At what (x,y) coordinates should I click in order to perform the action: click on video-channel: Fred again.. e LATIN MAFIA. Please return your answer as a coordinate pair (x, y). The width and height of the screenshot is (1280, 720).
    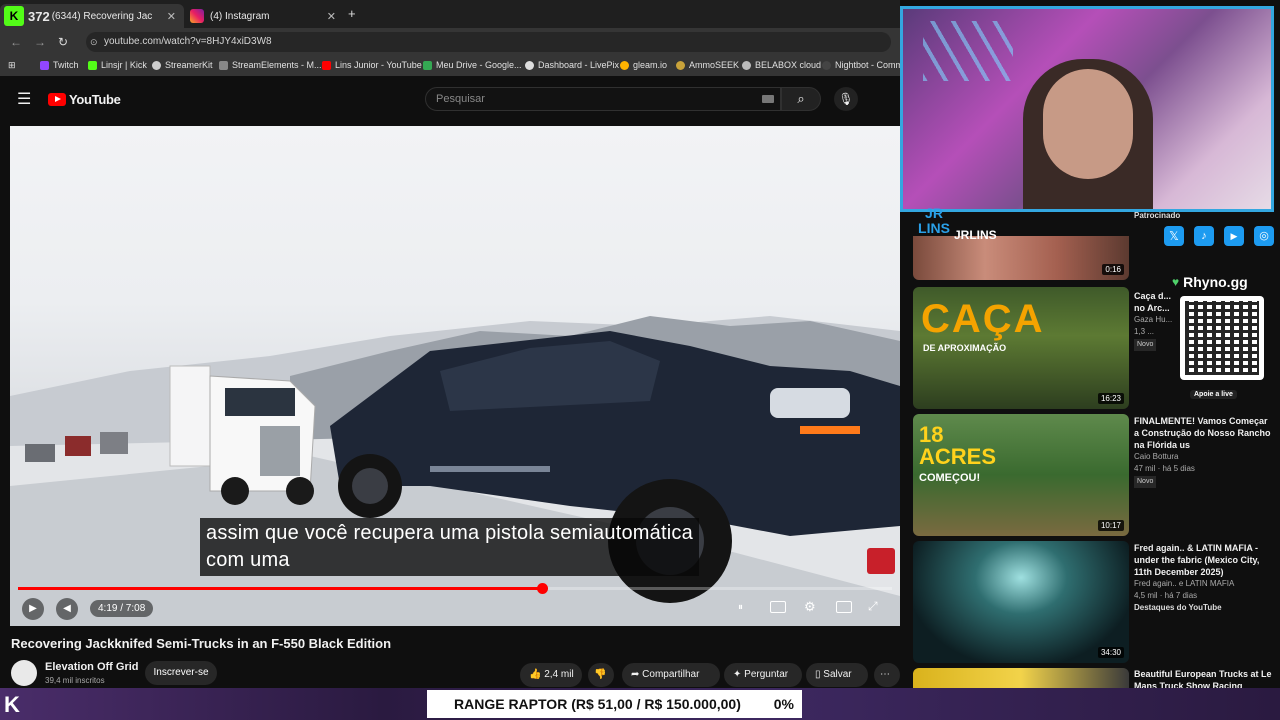
    Looking at the image, I should click on (1184, 583).